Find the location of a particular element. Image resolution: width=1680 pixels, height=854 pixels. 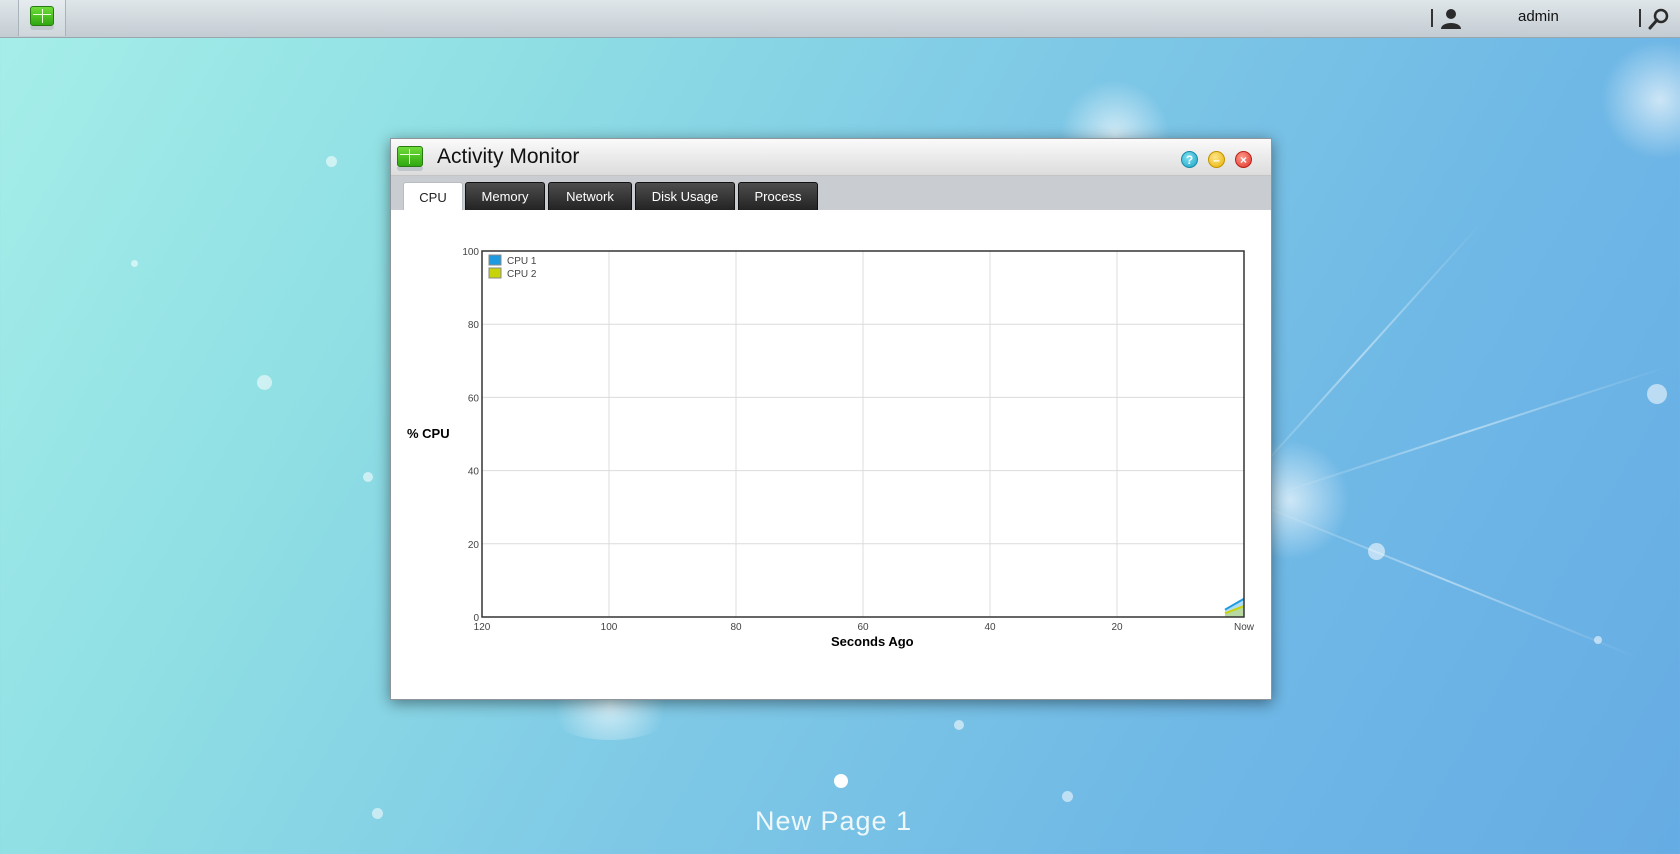

y-tick-label: 20 is located at coordinates (474, 545).